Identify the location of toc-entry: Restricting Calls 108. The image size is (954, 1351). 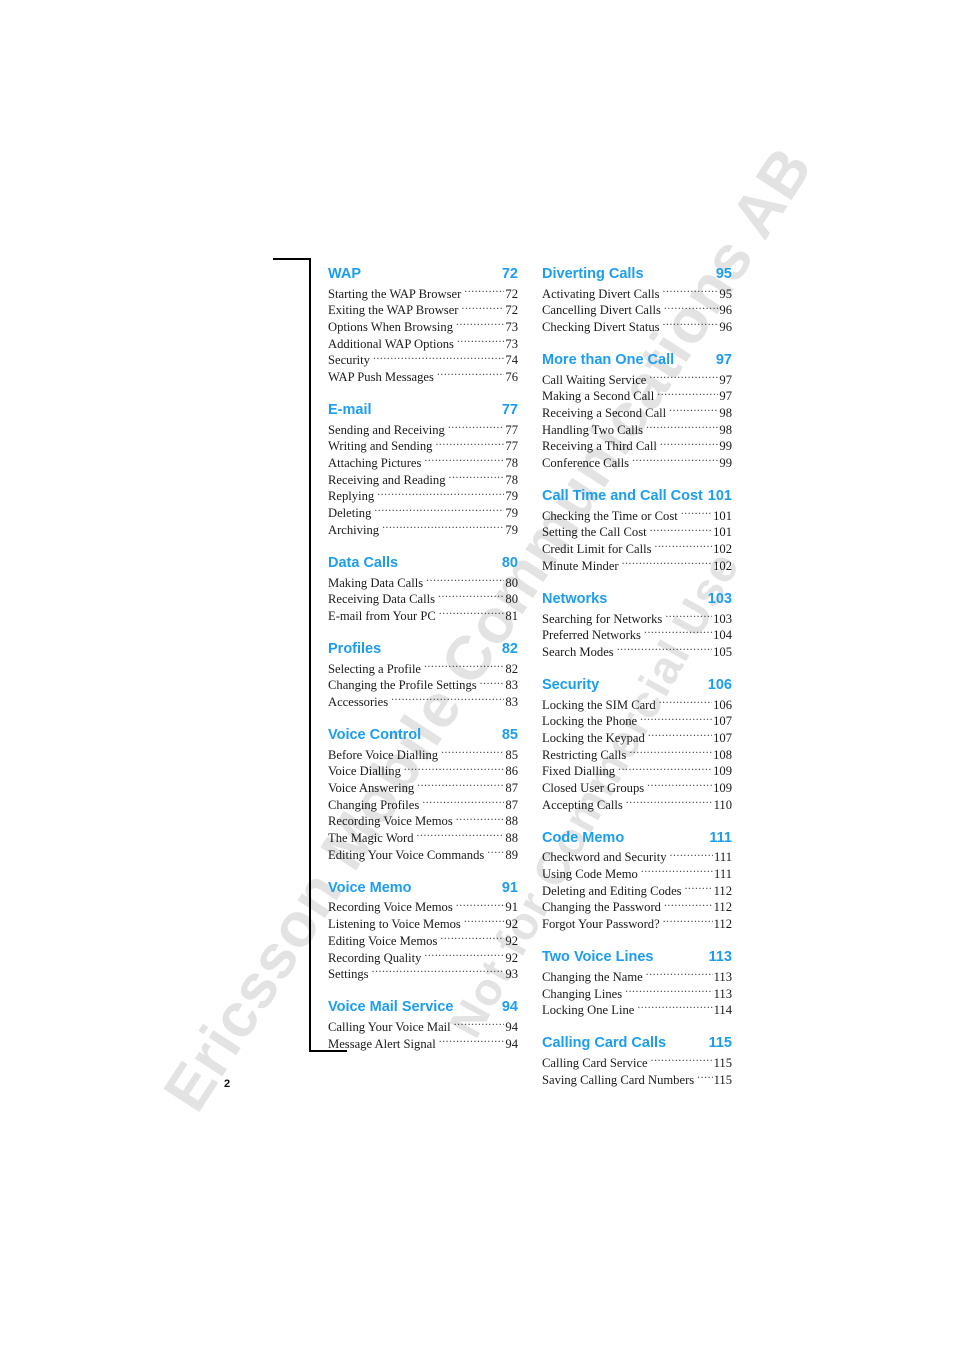
(637, 754).